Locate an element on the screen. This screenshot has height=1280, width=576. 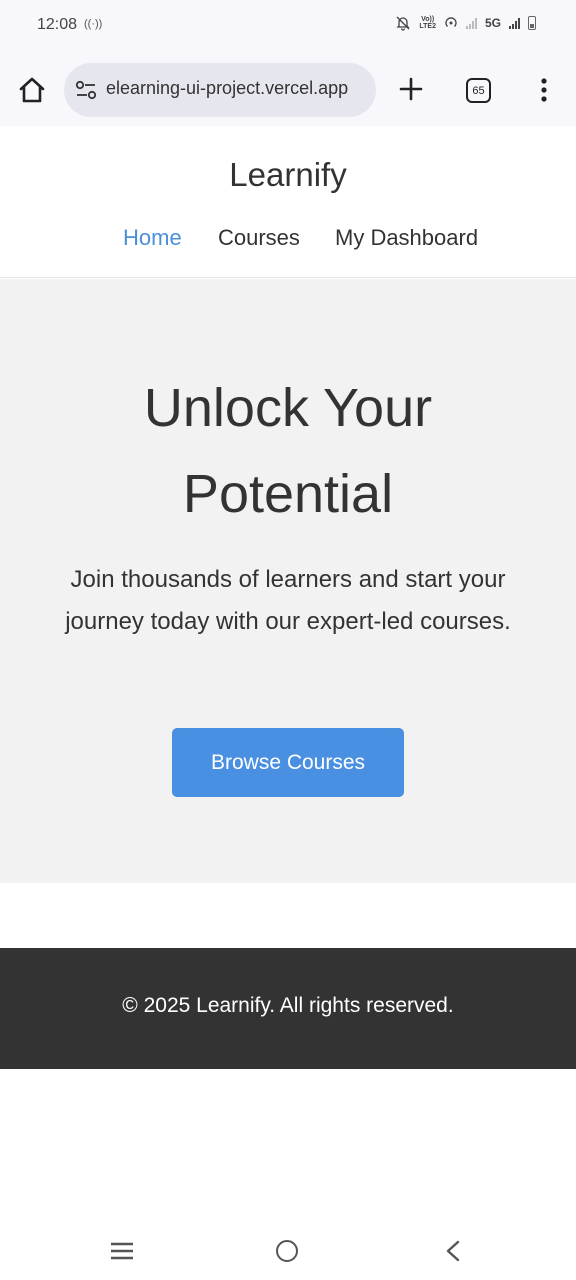
site-footer: © 2025 Learnify. All rights reserved. is located at coordinates (288, 1008).